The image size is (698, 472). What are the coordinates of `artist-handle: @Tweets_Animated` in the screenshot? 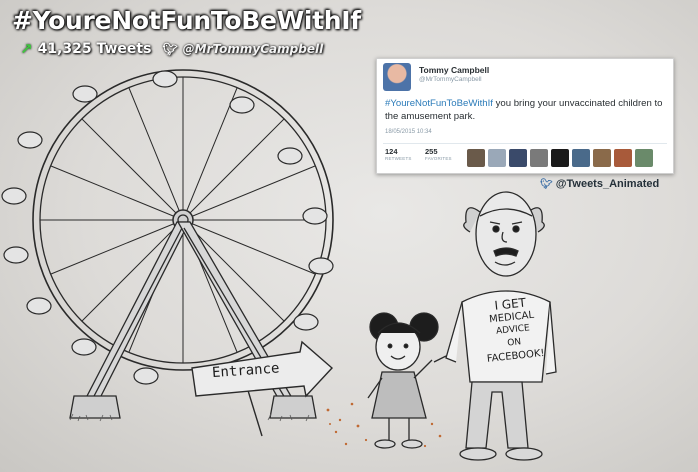 It's located at (607, 184).